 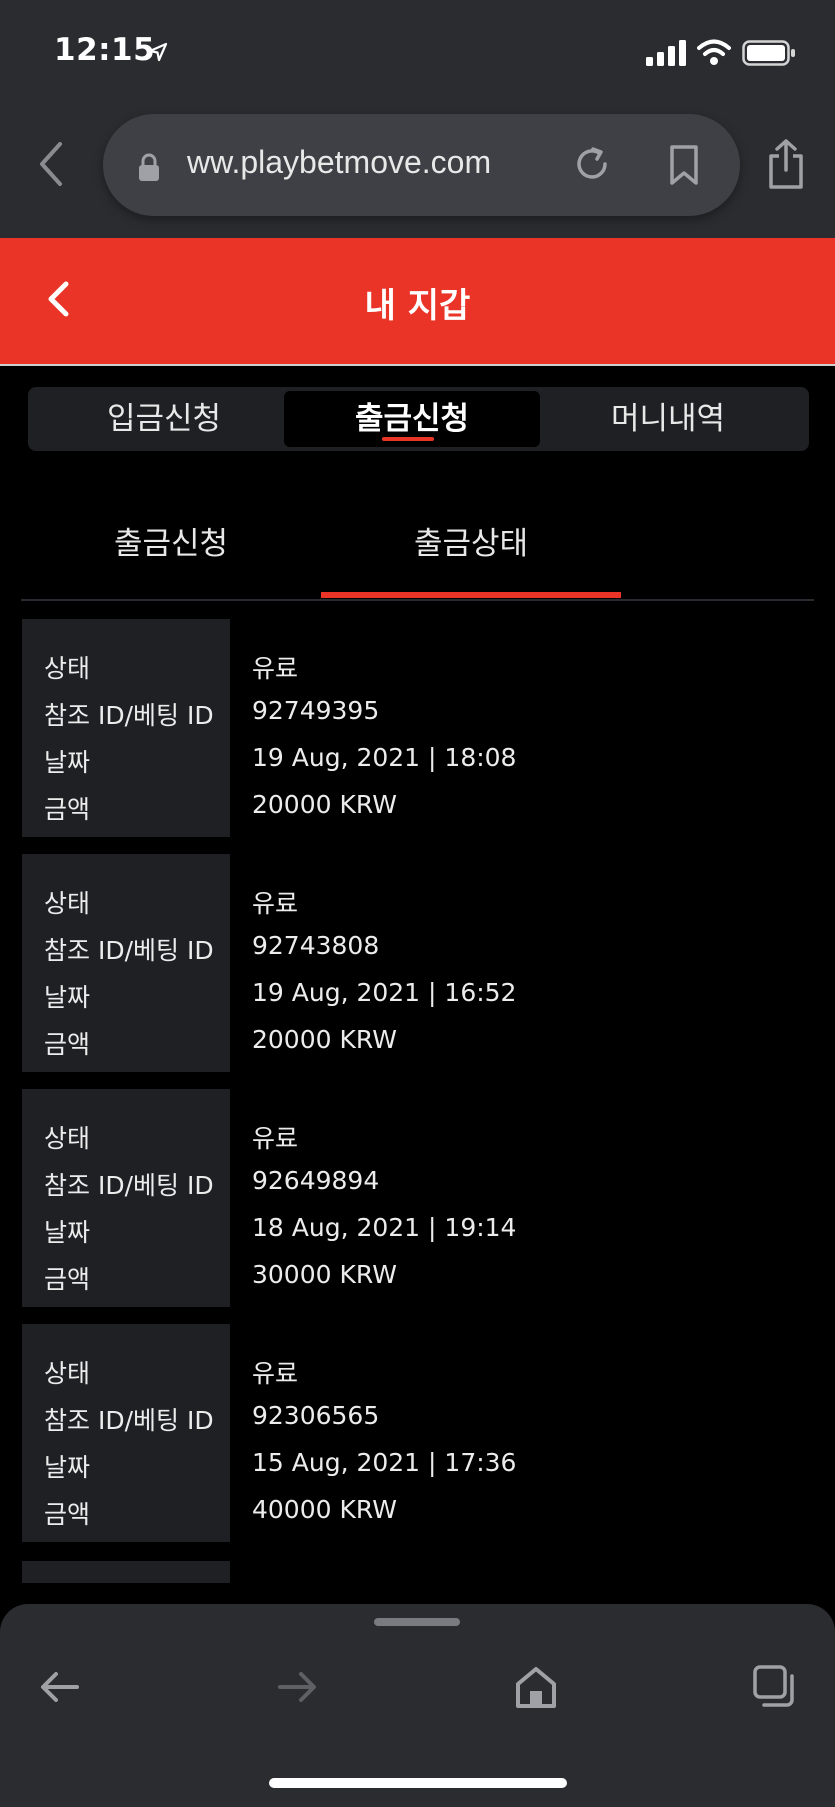 What do you see at coordinates (536, 1687) in the screenshot?
I see `home-icon` at bounding box center [536, 1687].